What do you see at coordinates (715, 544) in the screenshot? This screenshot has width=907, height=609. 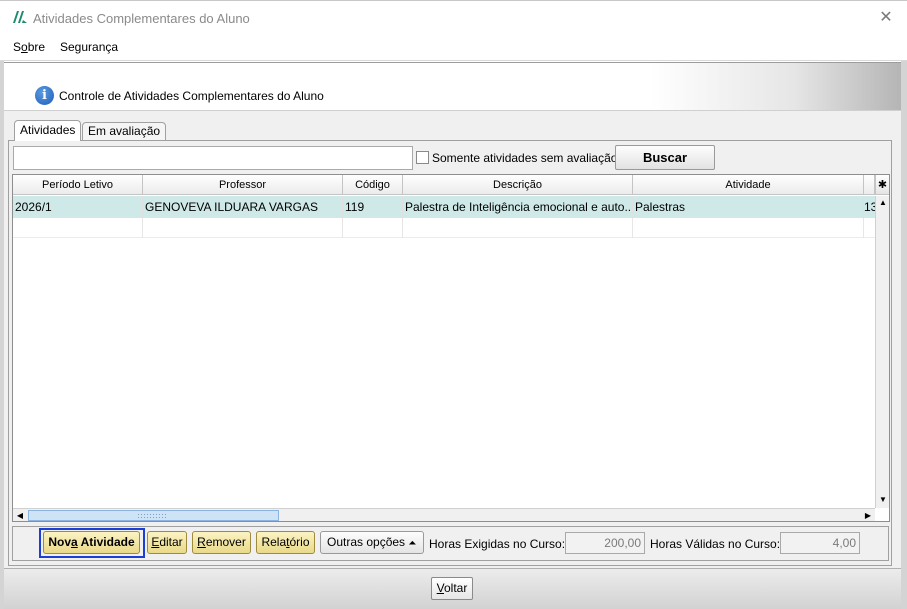 I see `horas-validas-label: Horas Válidas no Curso:` at bounding box center [715, 544].